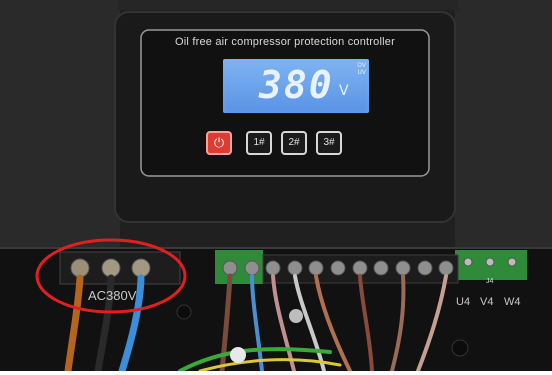 Image resolution: width=552 pixels, height=375 pixels. Describe the element at coordinates (490, 281) in the screenshot. I see `j4-label: J4` at that location.